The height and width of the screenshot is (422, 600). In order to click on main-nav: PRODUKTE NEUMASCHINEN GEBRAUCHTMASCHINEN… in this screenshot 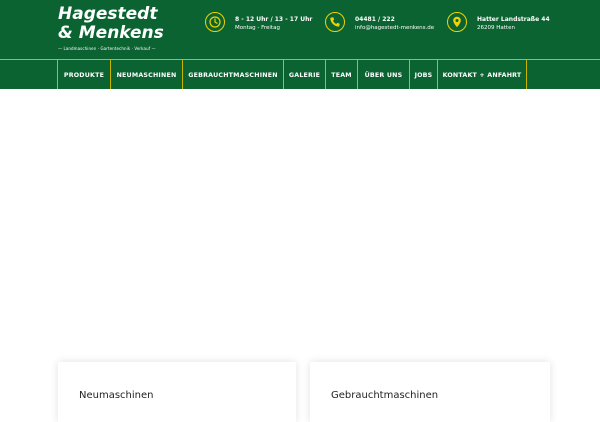, I will do `click(300, 74)`.